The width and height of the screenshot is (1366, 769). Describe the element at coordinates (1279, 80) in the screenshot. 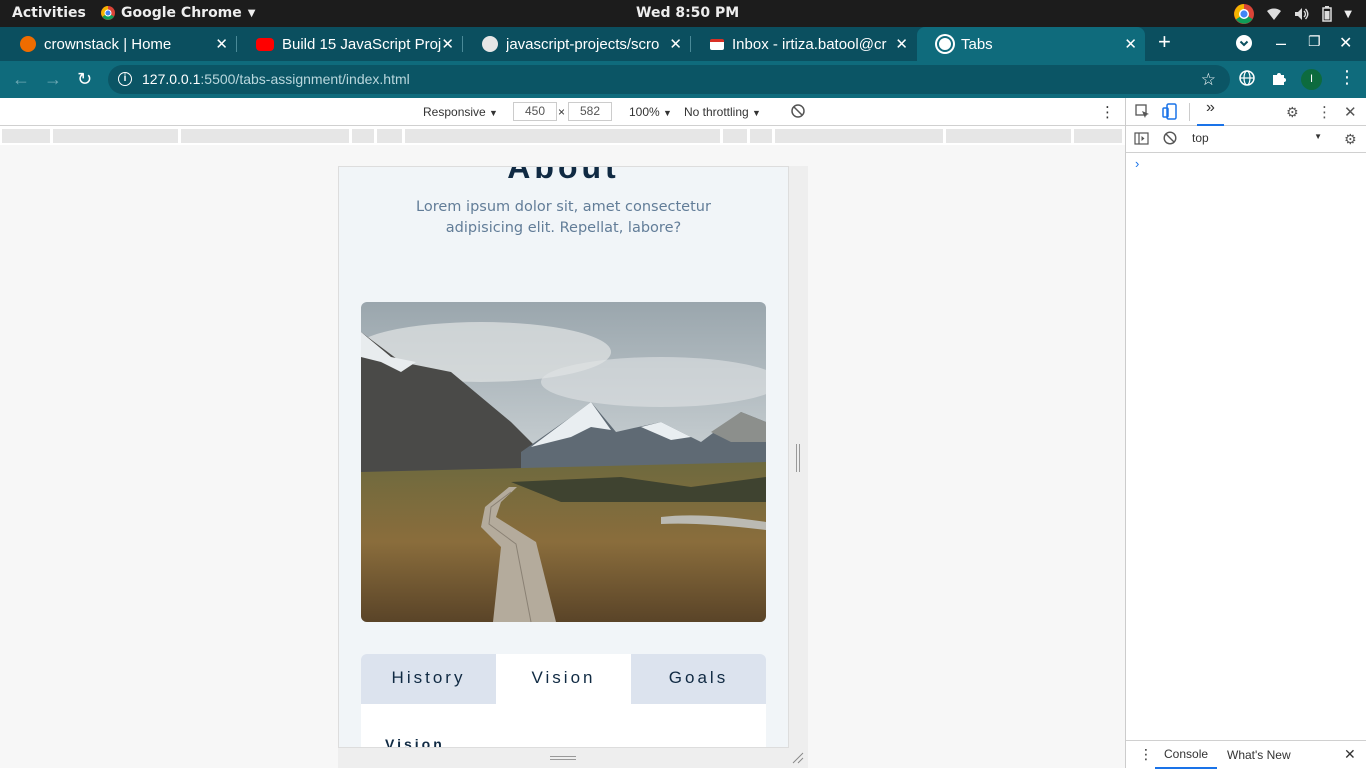

I see `extensions-puzzle-icon` at that location.